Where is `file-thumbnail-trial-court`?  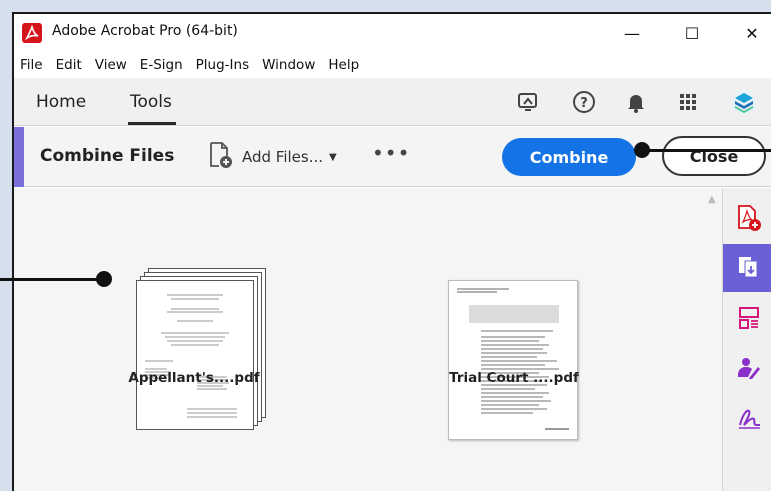 file-thumbnail-trial-court is located at coordinates (513, 360).